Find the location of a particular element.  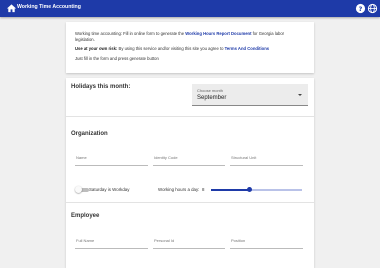

globe-icon is located at coordinates (372, 8).